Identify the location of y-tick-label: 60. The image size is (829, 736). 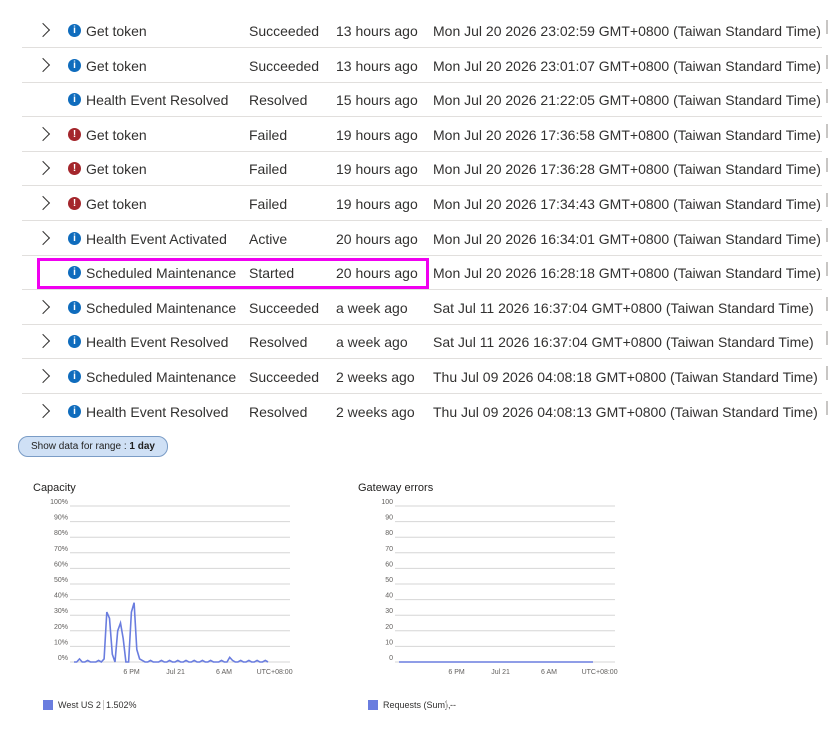
(389, 564).